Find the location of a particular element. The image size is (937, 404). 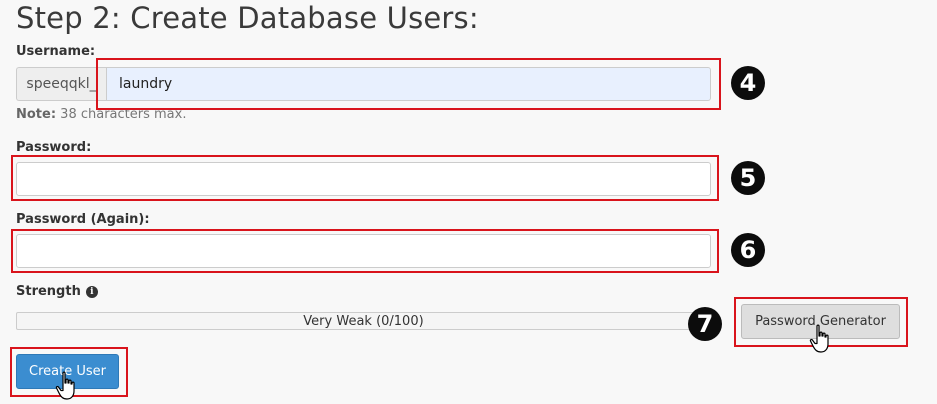

strength-text: Very Weak (0/100) is located at coordinates (363, 321).